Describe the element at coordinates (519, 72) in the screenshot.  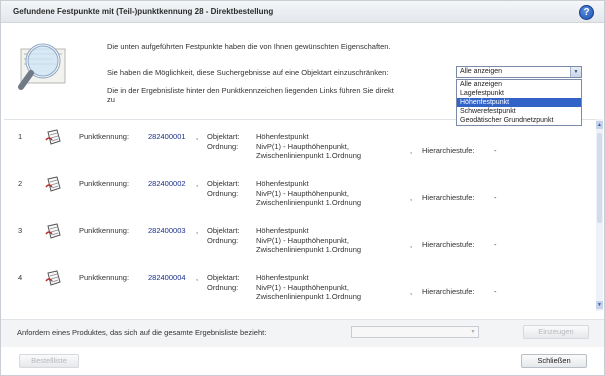
I see `objektart-filter-select: Alle anzeigen ▼` at that location.